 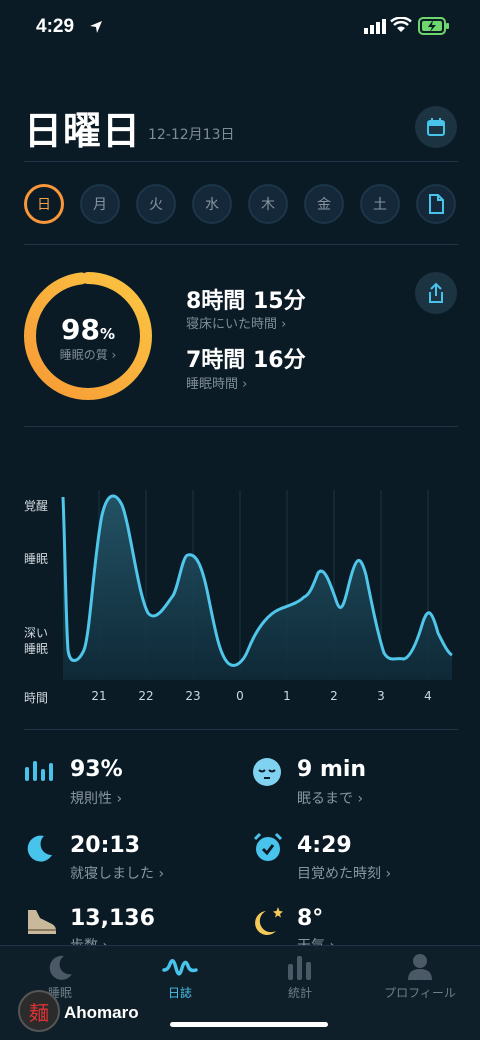 I want to click on calendar-button, so click(x=436, y=127).